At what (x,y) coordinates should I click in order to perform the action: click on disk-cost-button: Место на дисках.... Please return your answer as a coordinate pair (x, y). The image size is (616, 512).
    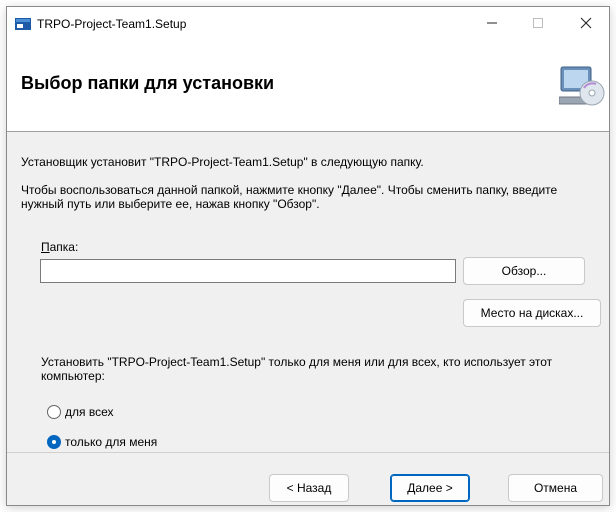
    Looking at the image, I should click on (532, 313).